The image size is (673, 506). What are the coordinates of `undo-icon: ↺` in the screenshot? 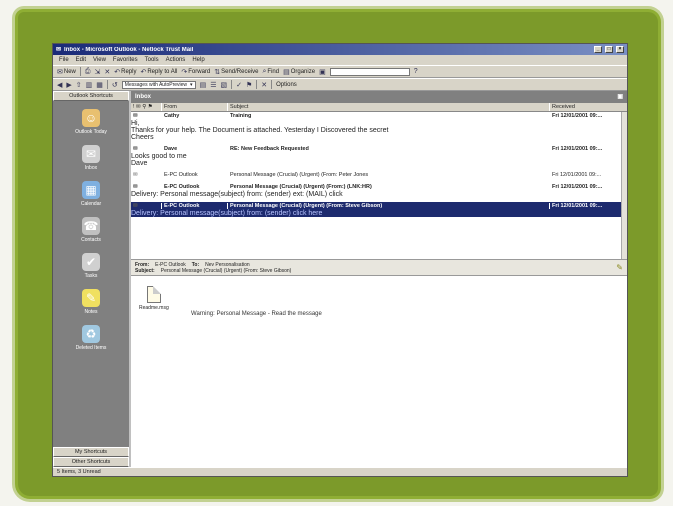 It's located at (114, 85).